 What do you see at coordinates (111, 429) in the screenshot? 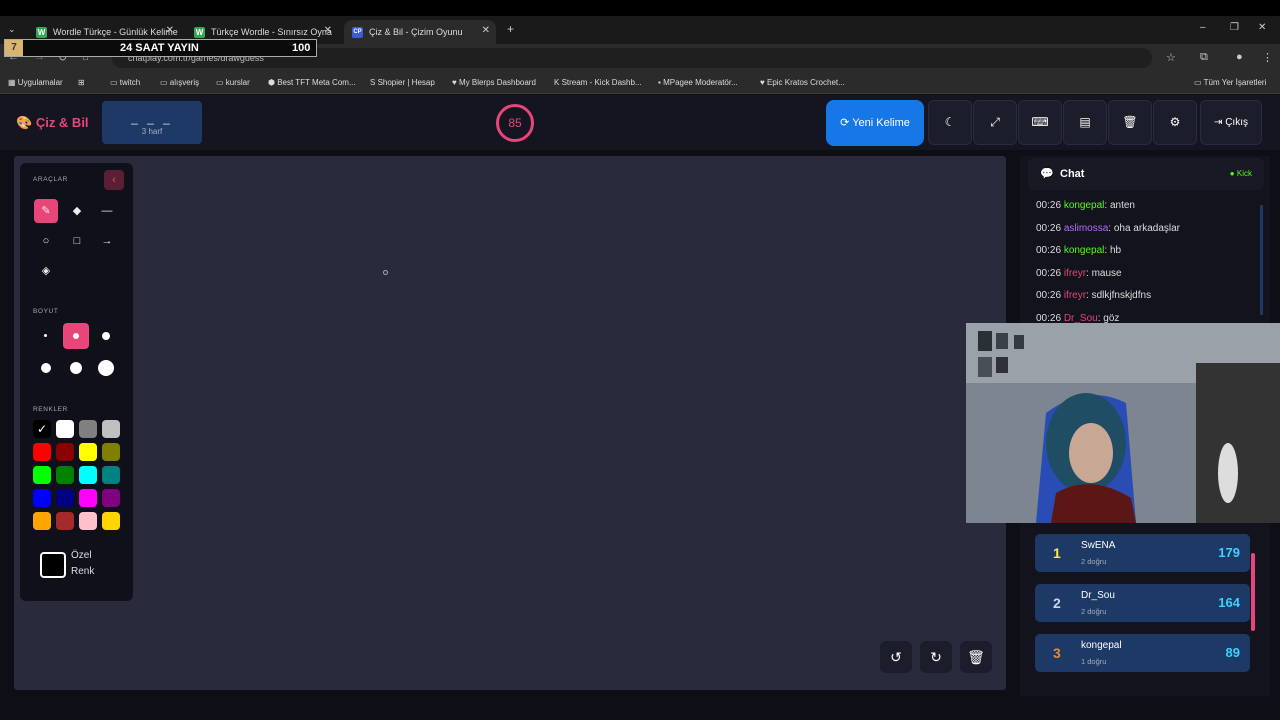
I see `color-swatch-silver` at bounding box center [111, 429].